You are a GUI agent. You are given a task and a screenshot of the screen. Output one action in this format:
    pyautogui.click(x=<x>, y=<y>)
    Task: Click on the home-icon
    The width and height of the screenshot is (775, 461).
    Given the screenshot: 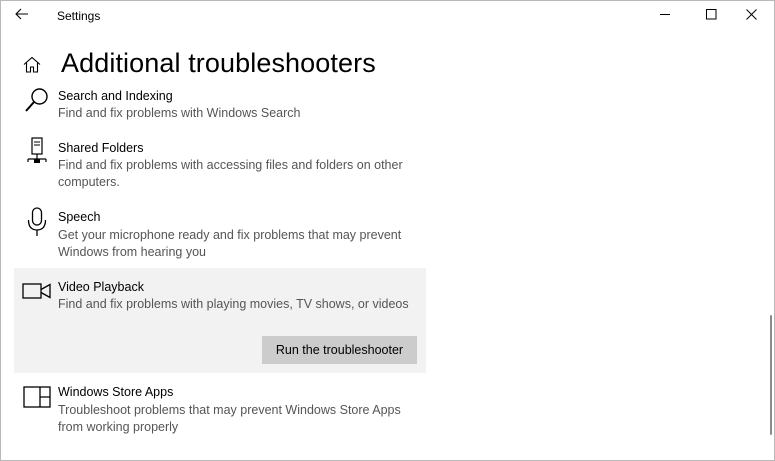 What is the action you would take?
    pyautogui.click(x=32, y=67)
    